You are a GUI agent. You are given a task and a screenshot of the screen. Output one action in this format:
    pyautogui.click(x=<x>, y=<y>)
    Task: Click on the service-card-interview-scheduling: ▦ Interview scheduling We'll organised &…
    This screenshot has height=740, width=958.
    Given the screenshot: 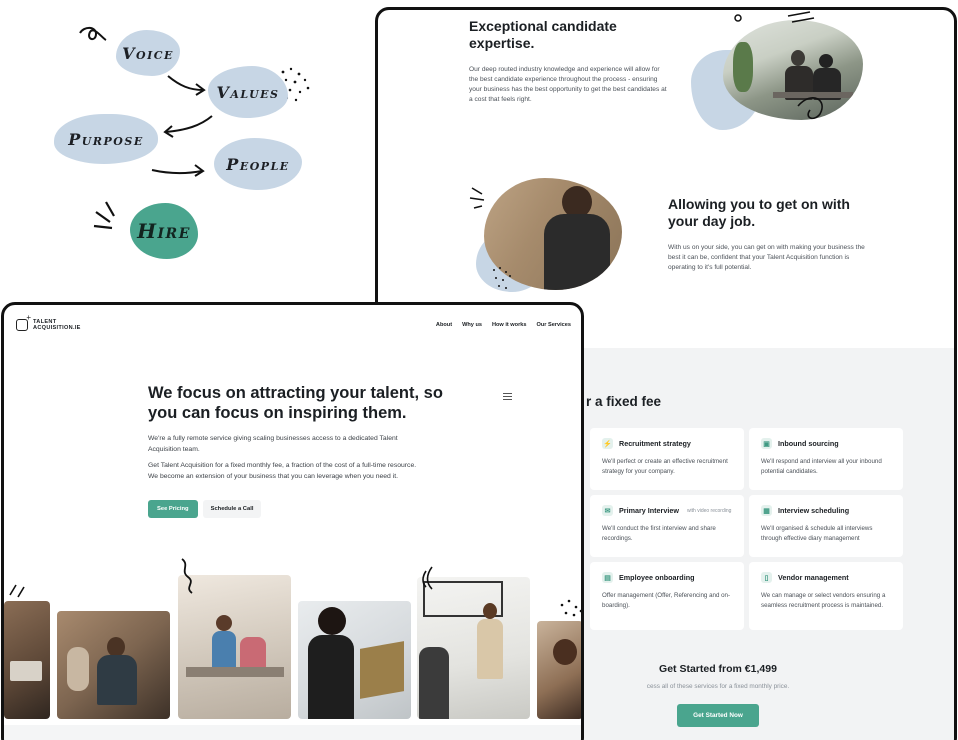 What is the action you would take?
    pyautogui.click(x=826, y=526)
    